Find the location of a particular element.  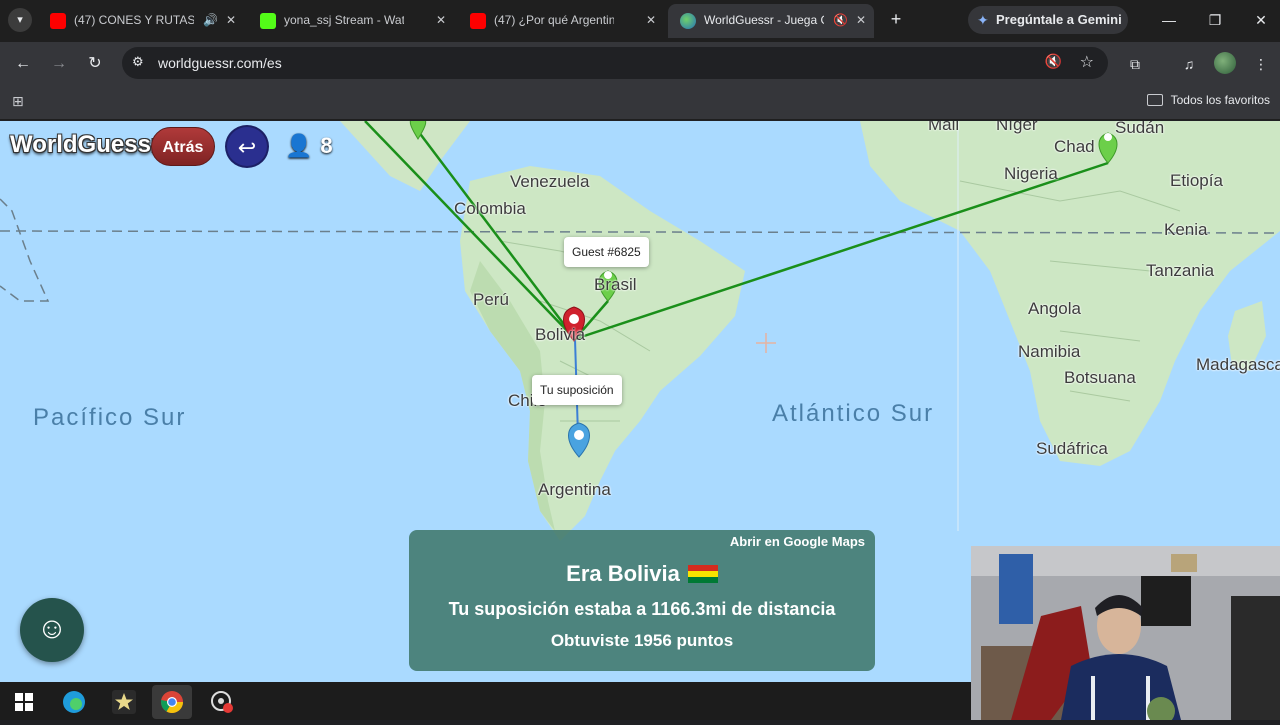

map-label-country: Sudán is located at coordinates (1140, 129).